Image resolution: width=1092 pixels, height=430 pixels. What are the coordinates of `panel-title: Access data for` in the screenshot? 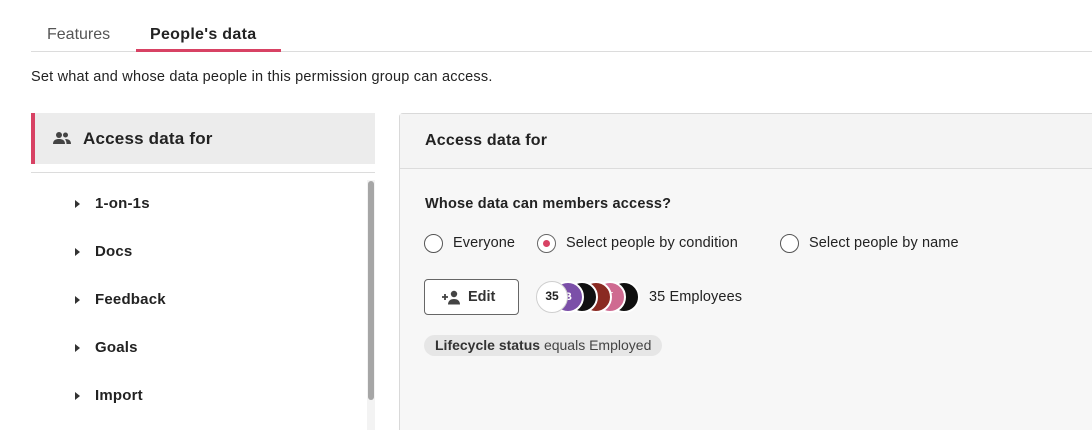 It's located at (486, 140).